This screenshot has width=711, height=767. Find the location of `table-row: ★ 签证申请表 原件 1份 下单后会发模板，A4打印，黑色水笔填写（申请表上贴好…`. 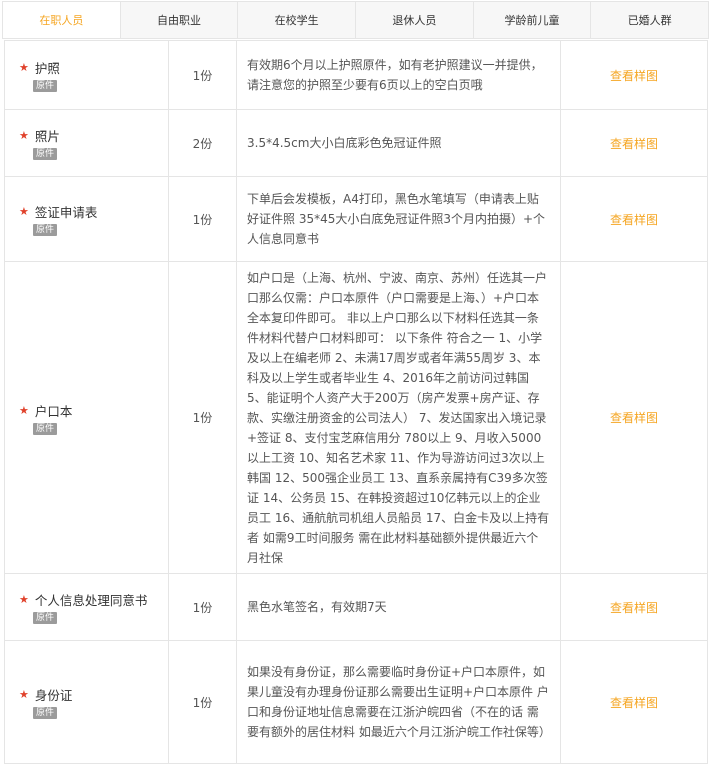

table-row: ★ 签证申请表 原件 1份 下单后会发模板，A4打印，黑色水笔填写（申请表上贴好… is located at coordinates (356, 219).